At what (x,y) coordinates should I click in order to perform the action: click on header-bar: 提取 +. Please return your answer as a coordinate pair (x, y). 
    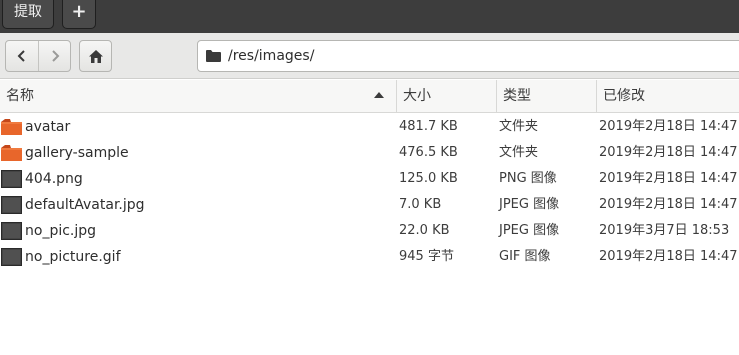
    Looking at the image, I should click on (369, 16).